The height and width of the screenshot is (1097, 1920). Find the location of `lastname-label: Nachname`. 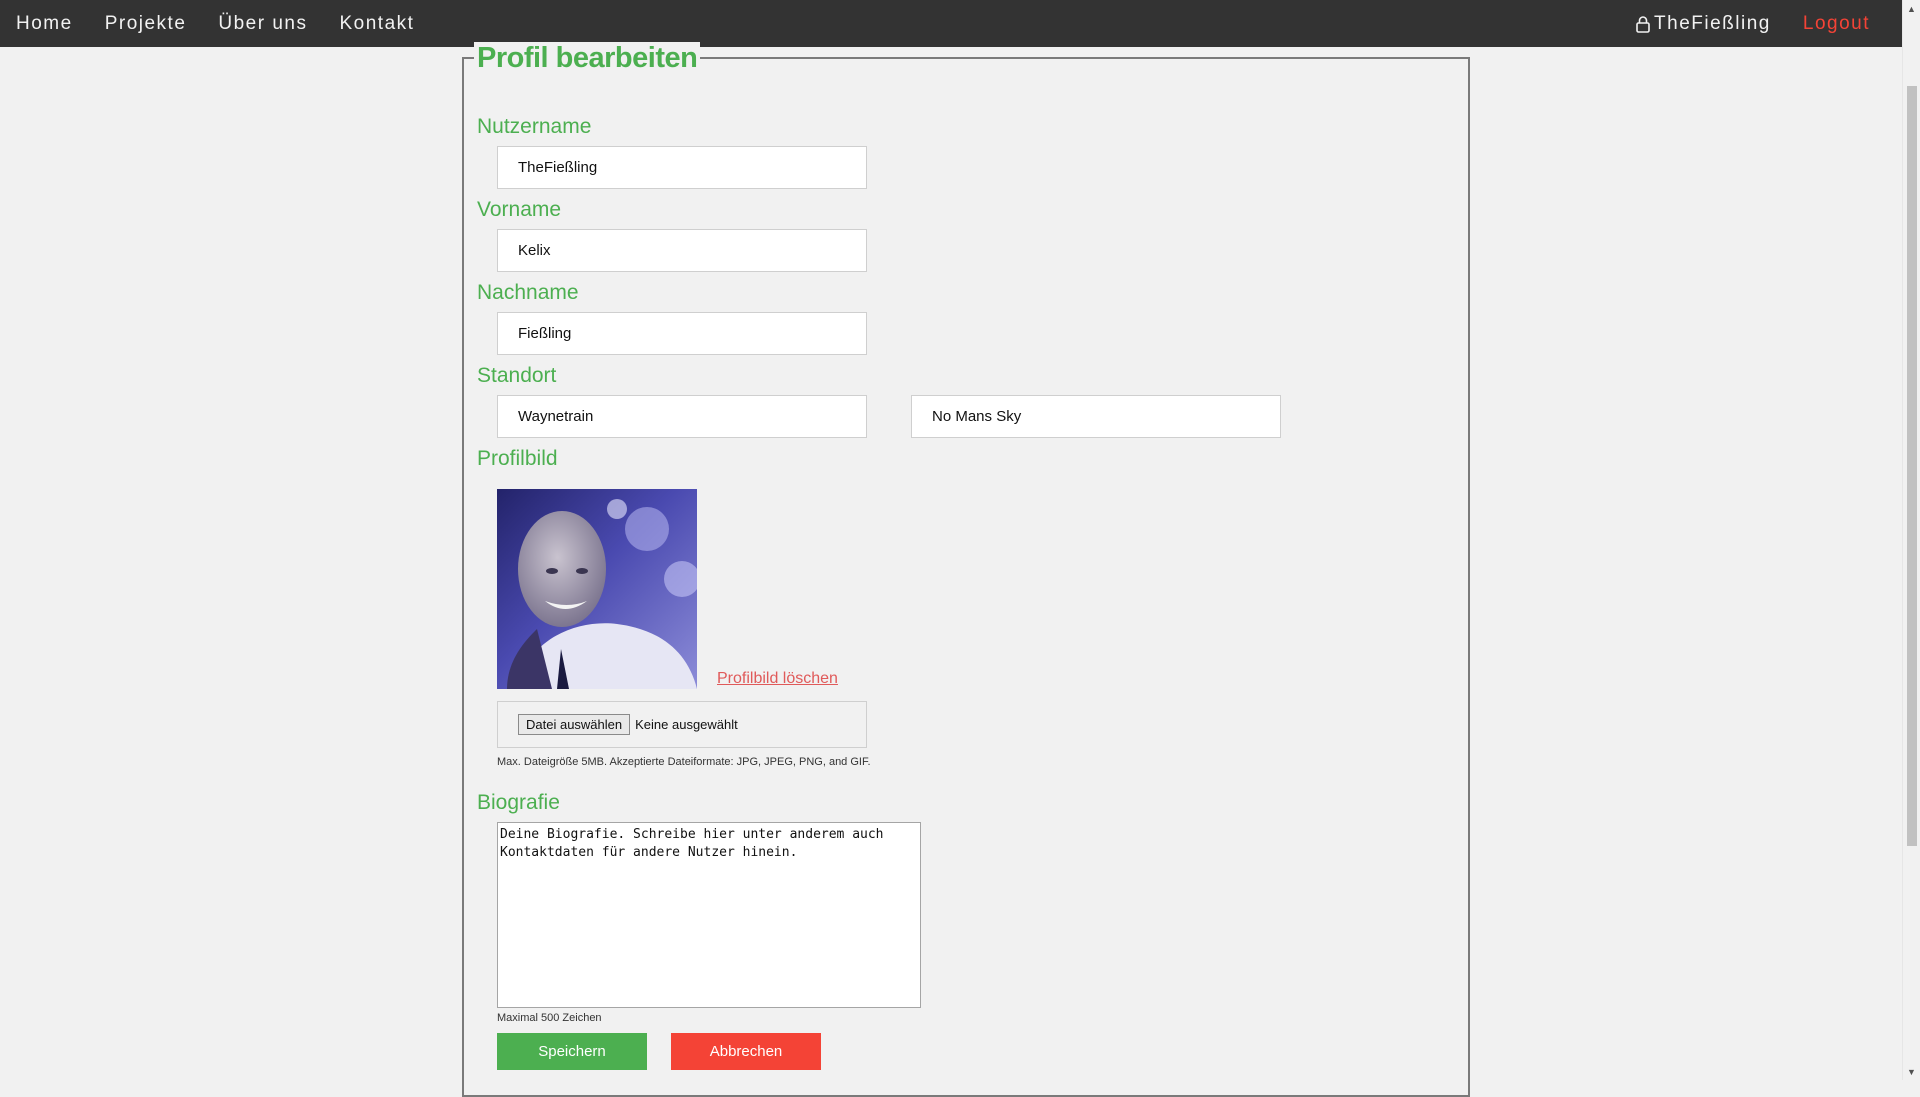

lastname-label: Nachname is located at coordinates (528, 292).